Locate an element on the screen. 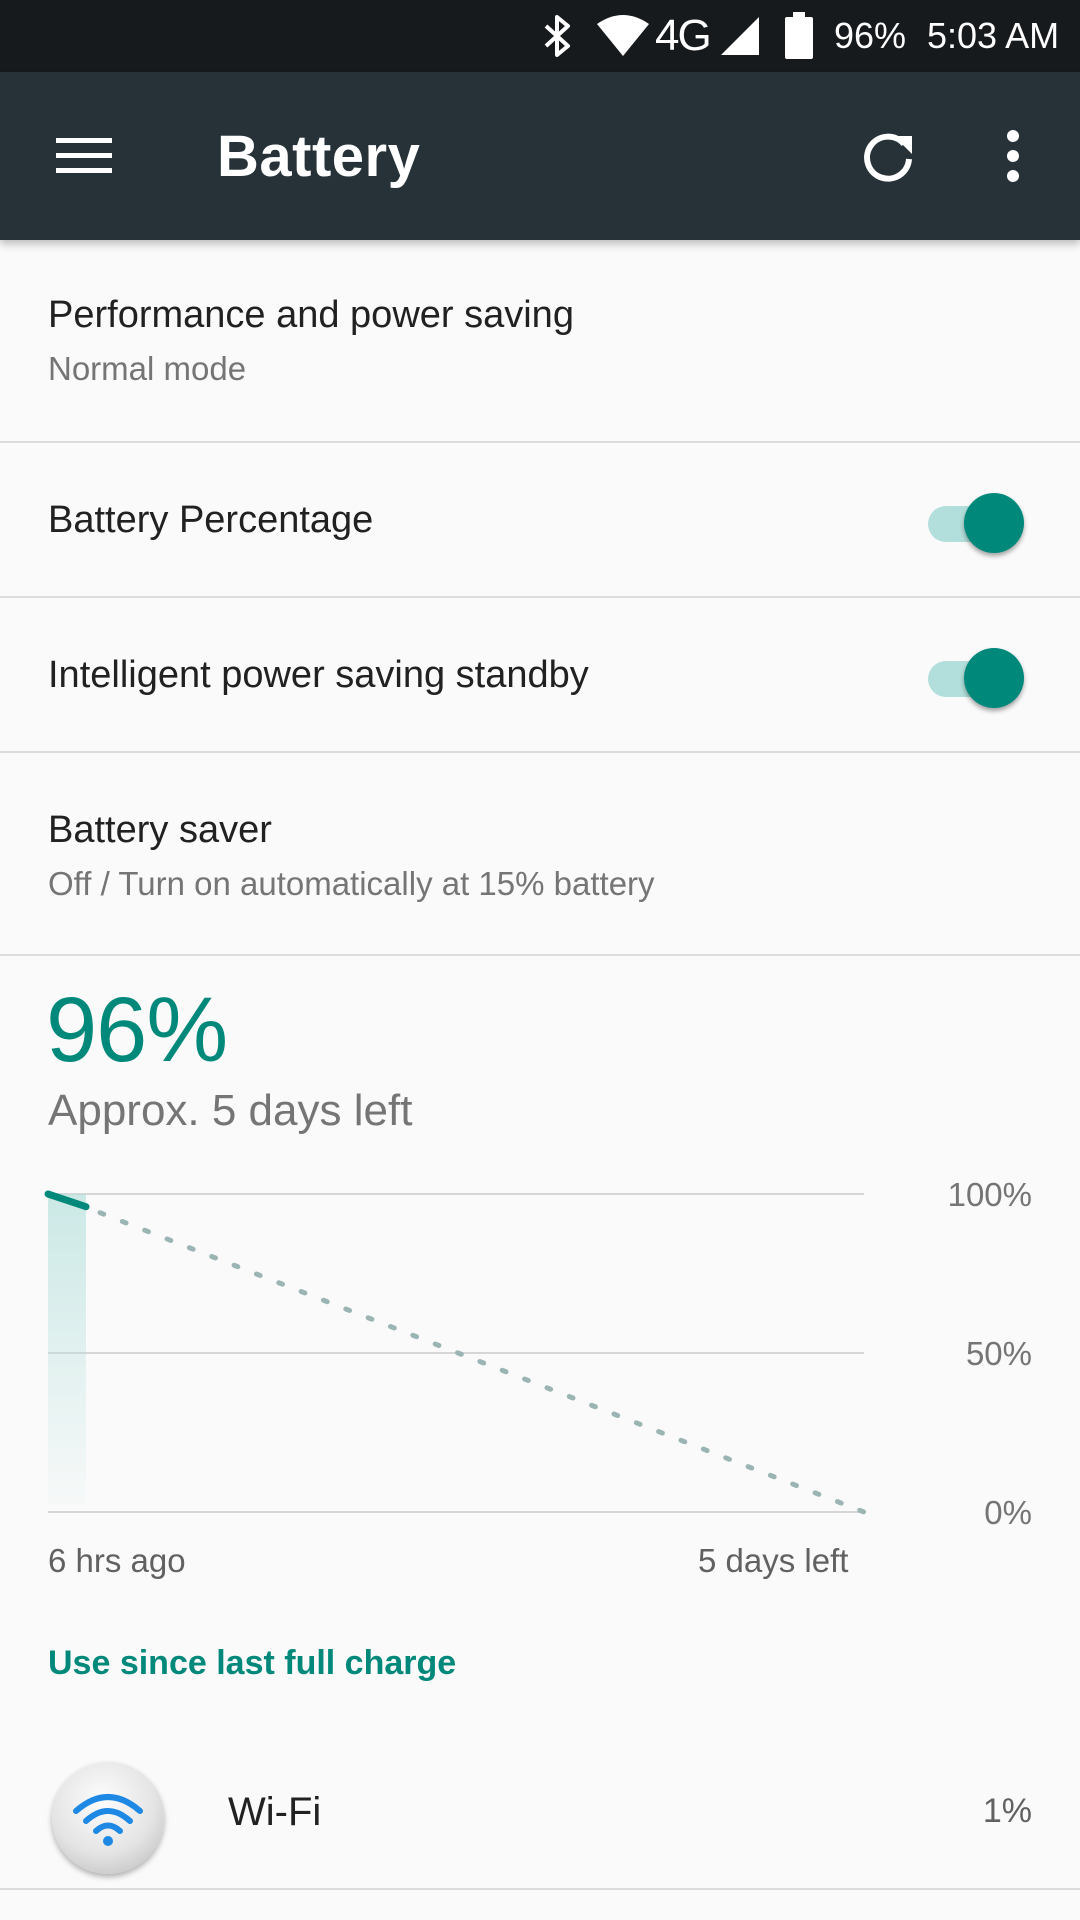 This screenshot has width=1080, height=1920. chart-y-tick-label: 50% is located at coordinates (999, 1353).